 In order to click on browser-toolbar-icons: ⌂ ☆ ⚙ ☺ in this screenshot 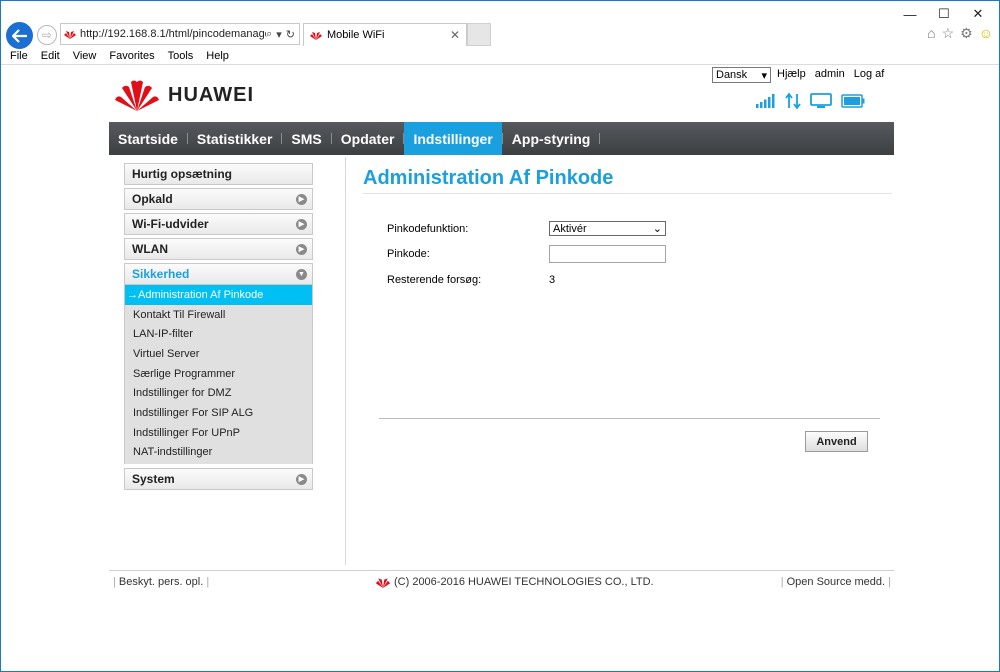, I will do `click(960, 33)`.